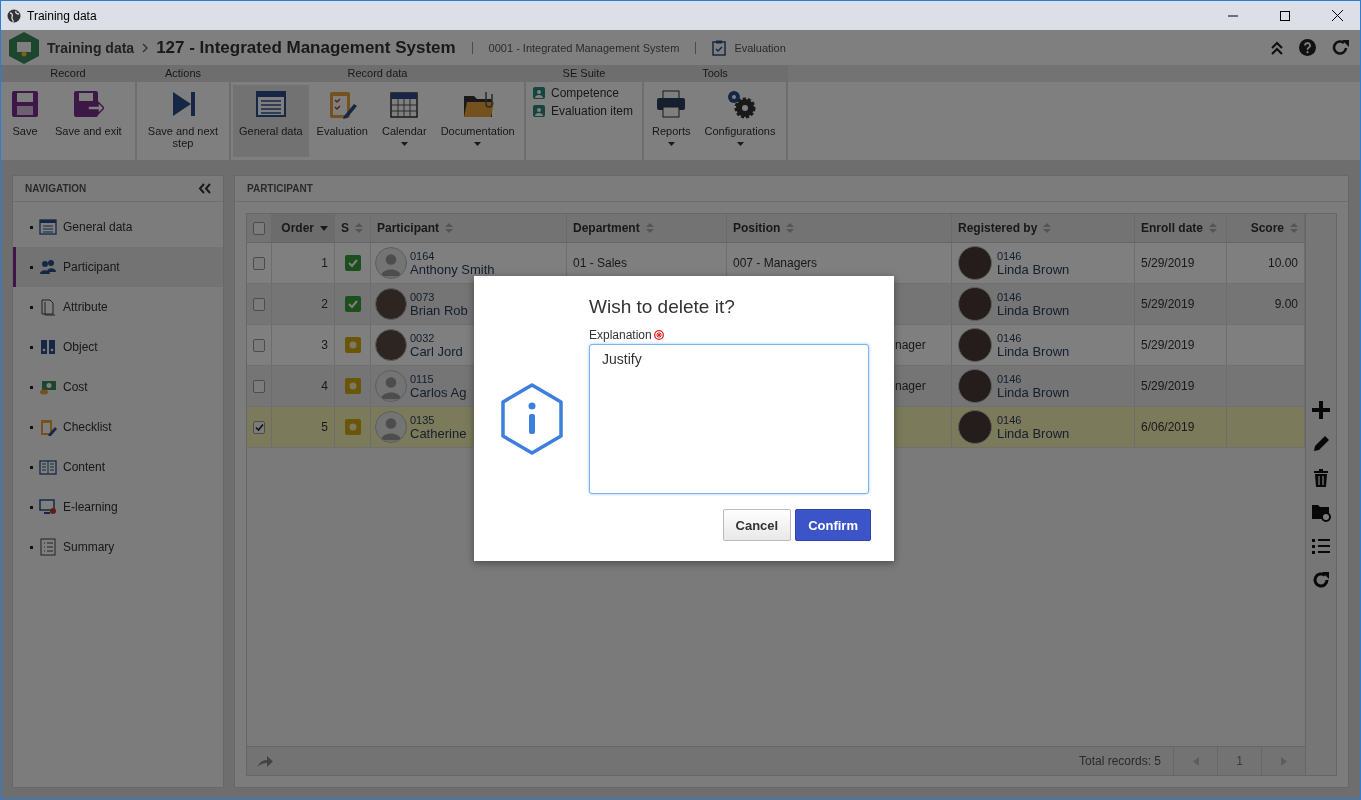 This screenshot has width=1361, height=800. What do you see at coordinates (377, 73) in the screenshot?
I see `group-title: Record data` at bounding box center [377, 73].